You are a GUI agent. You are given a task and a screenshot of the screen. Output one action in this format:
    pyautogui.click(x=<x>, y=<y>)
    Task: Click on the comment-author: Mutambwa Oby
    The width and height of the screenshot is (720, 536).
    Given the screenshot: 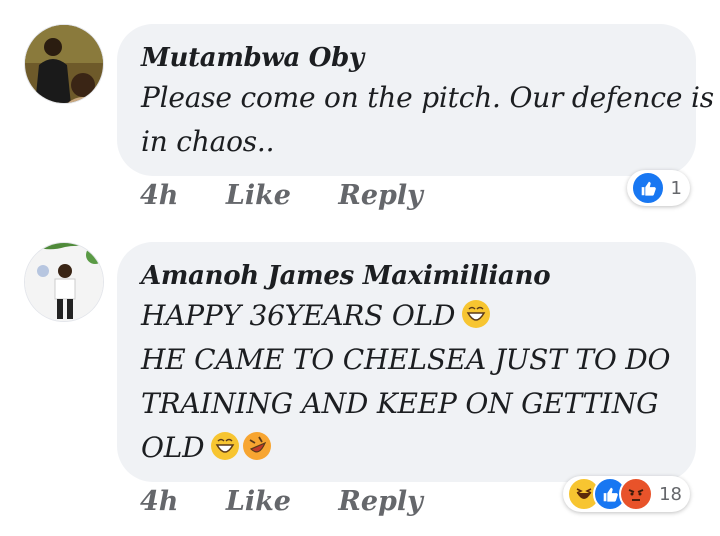 What is the action you would take?
    pyautogui.click(x=406, y=58)
    